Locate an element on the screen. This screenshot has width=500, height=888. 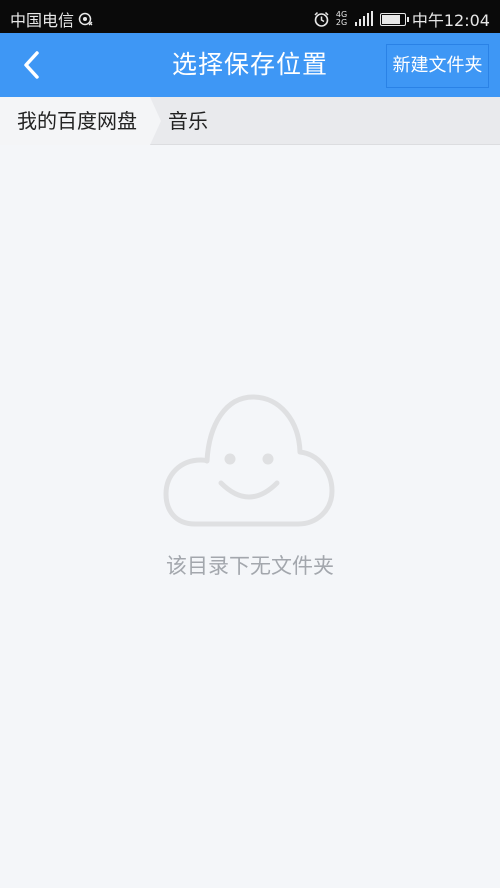
clock: 中午12:04 is located at coordinates (450, 20).